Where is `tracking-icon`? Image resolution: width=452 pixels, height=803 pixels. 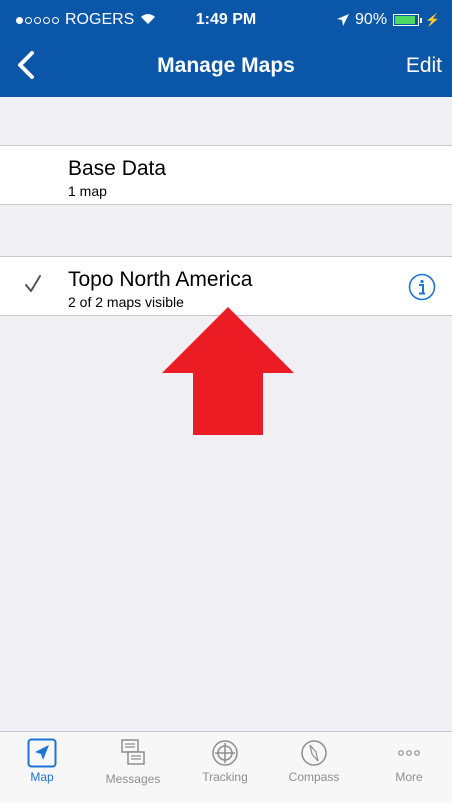
tracking-icon is located at coordinates (225, 753).